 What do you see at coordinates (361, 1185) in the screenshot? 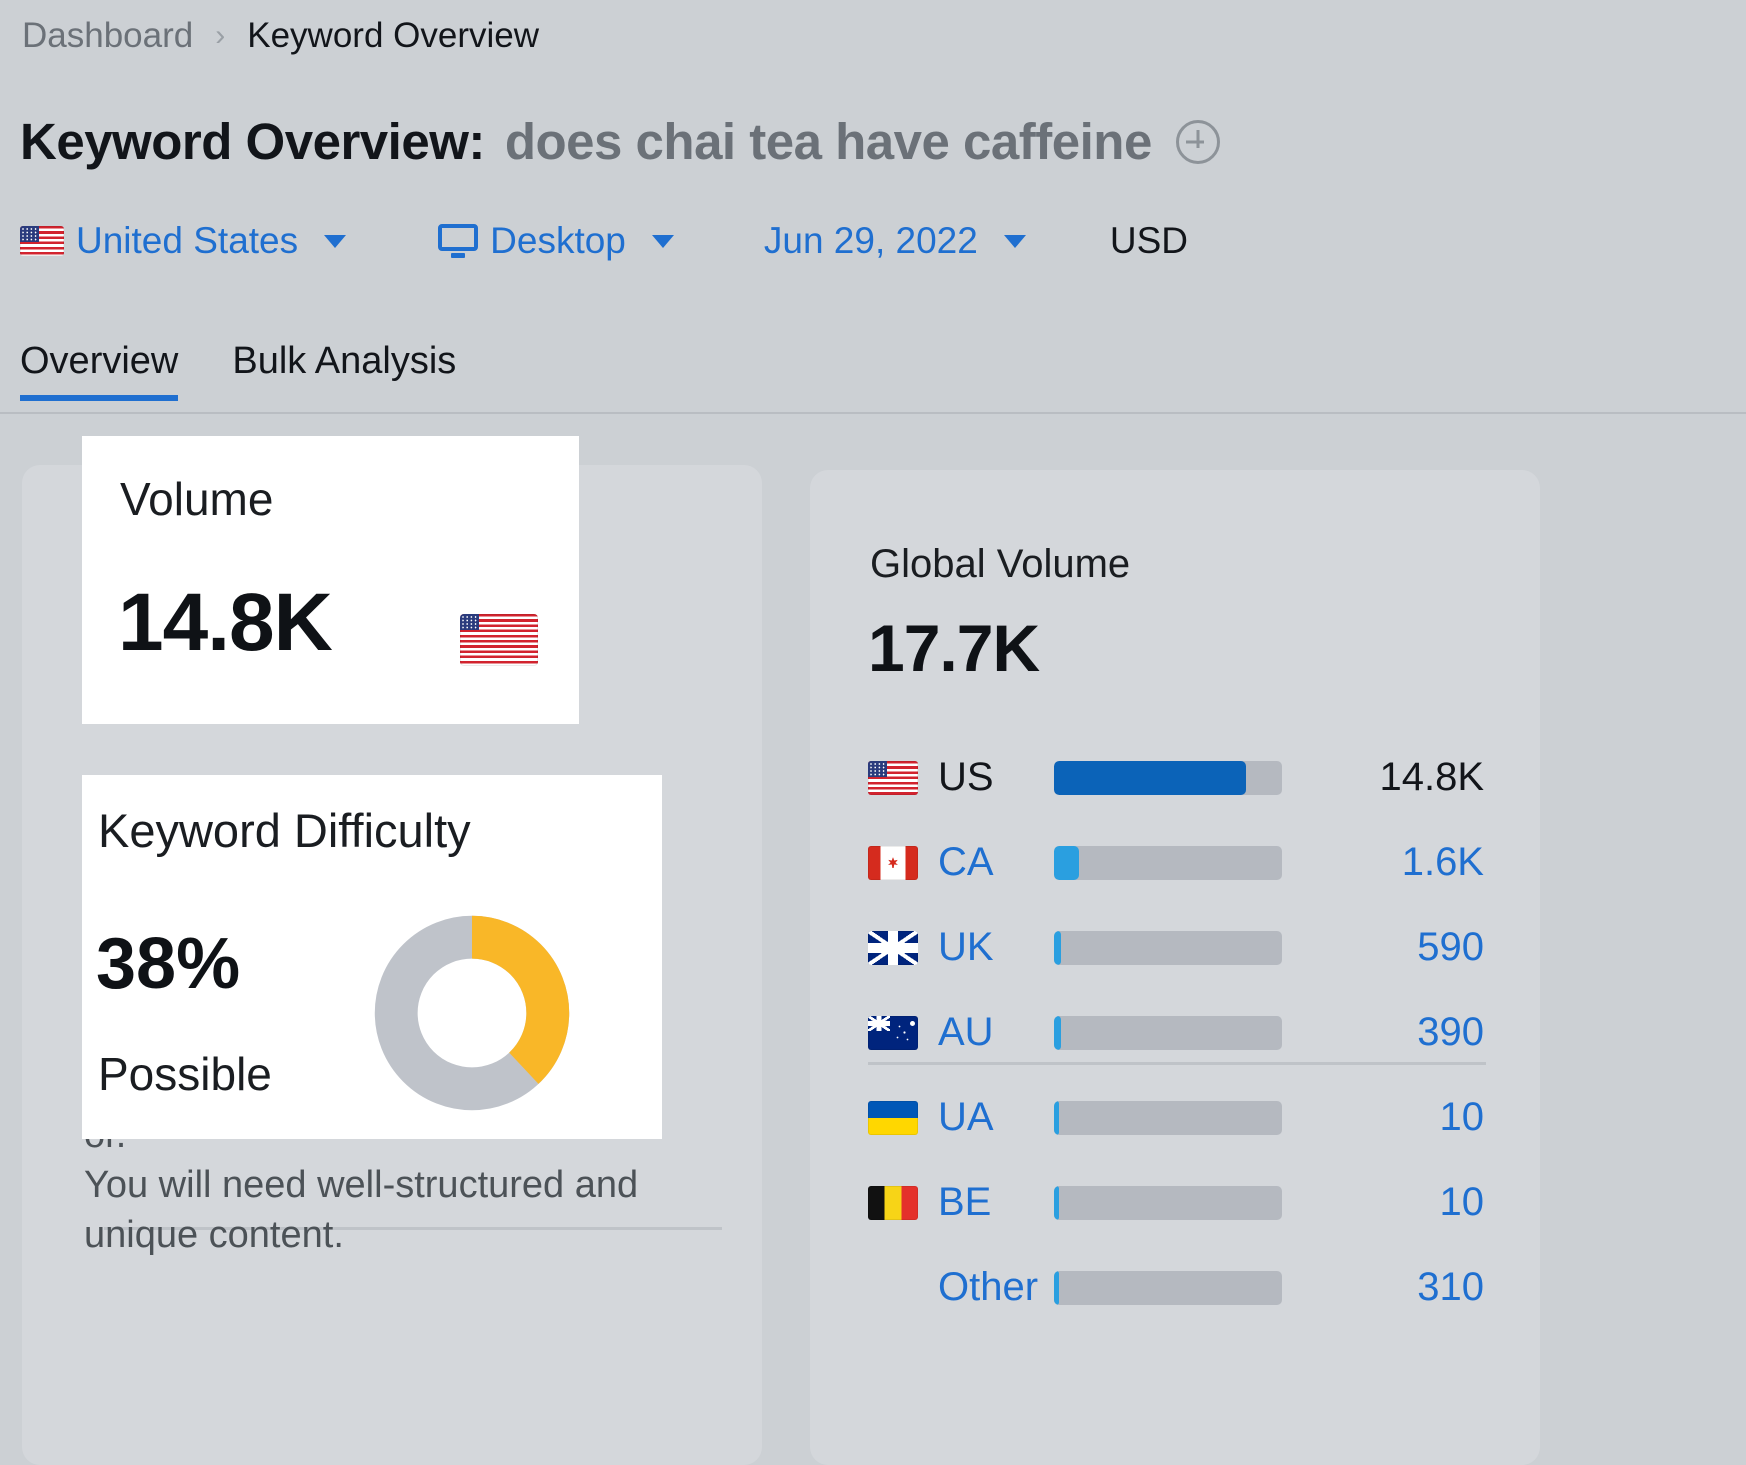
I see `difficulty-description-line2: You will need well-structured and` at bounding box center [361, 1185].